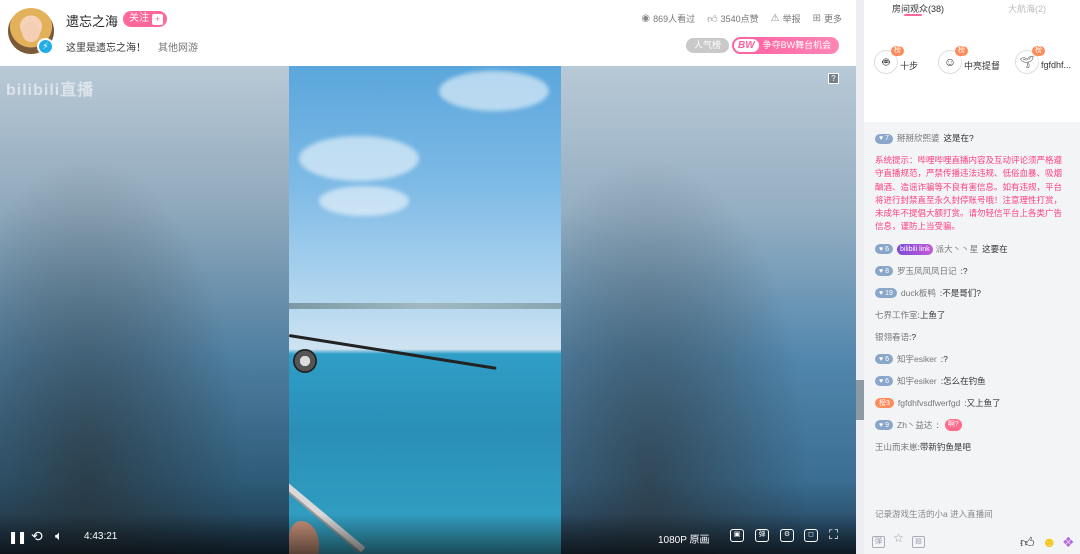 This screenshot has width=1080, height=554. I want to click on rank-badge: 榜2, so click(961, 55).